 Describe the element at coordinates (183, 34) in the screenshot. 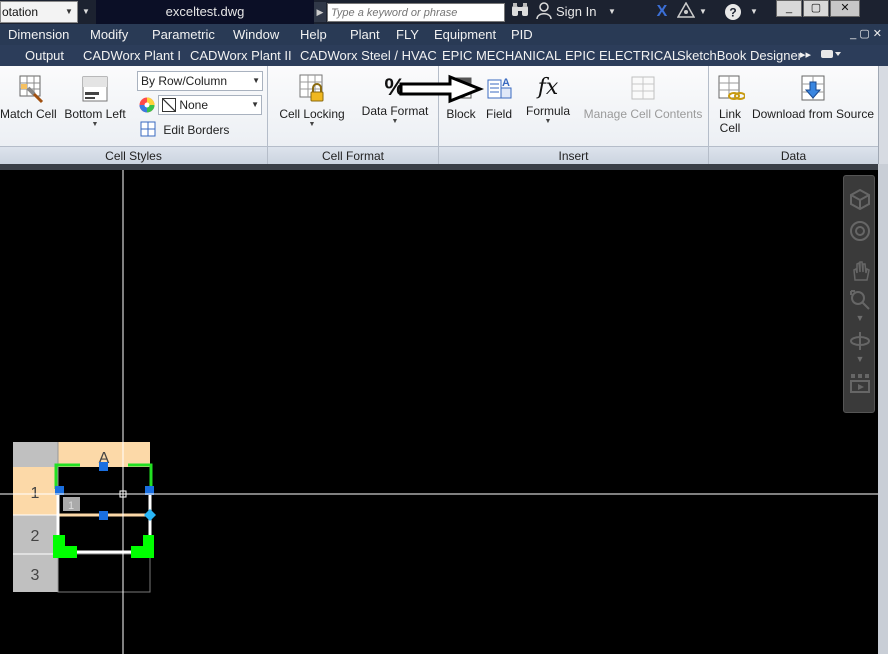

I see `menu-parametric: Parametric` at that location.